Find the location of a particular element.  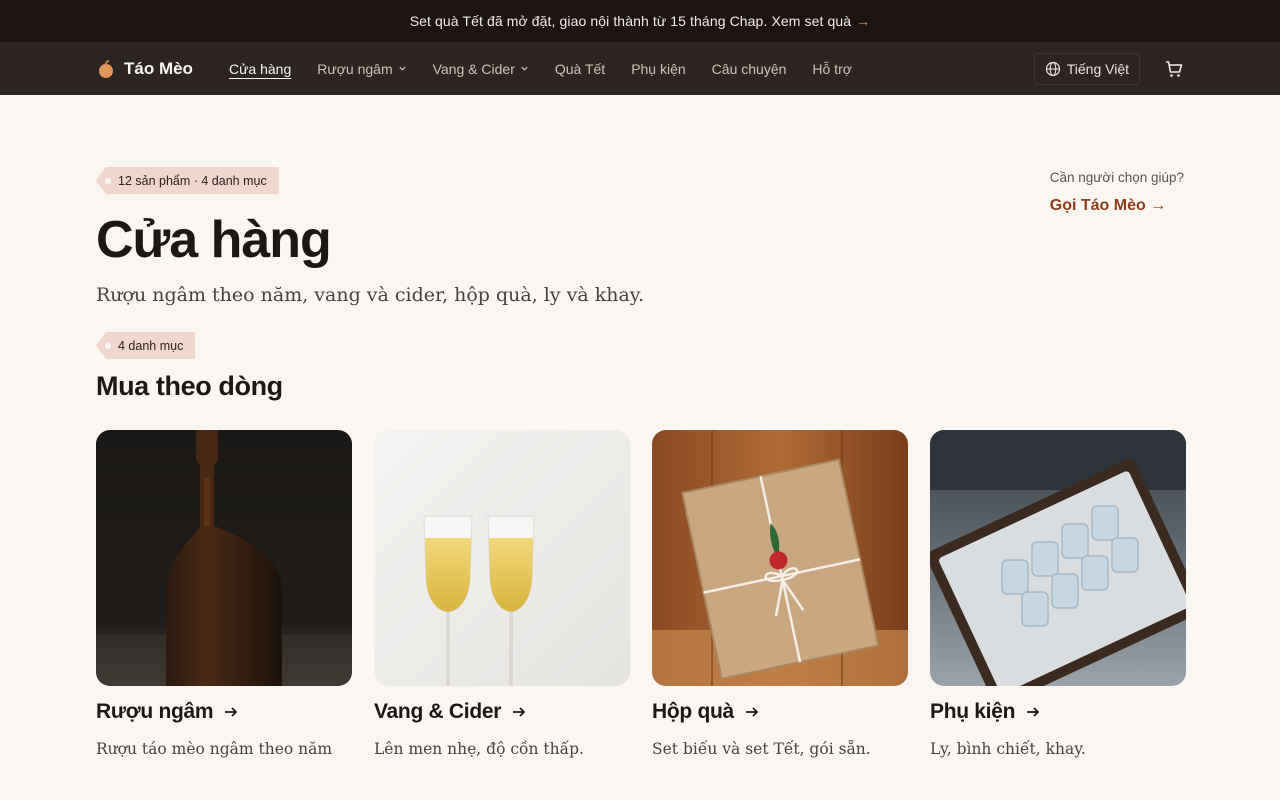

nav-label: Cửa hàng is located at coordinates (260, 68).